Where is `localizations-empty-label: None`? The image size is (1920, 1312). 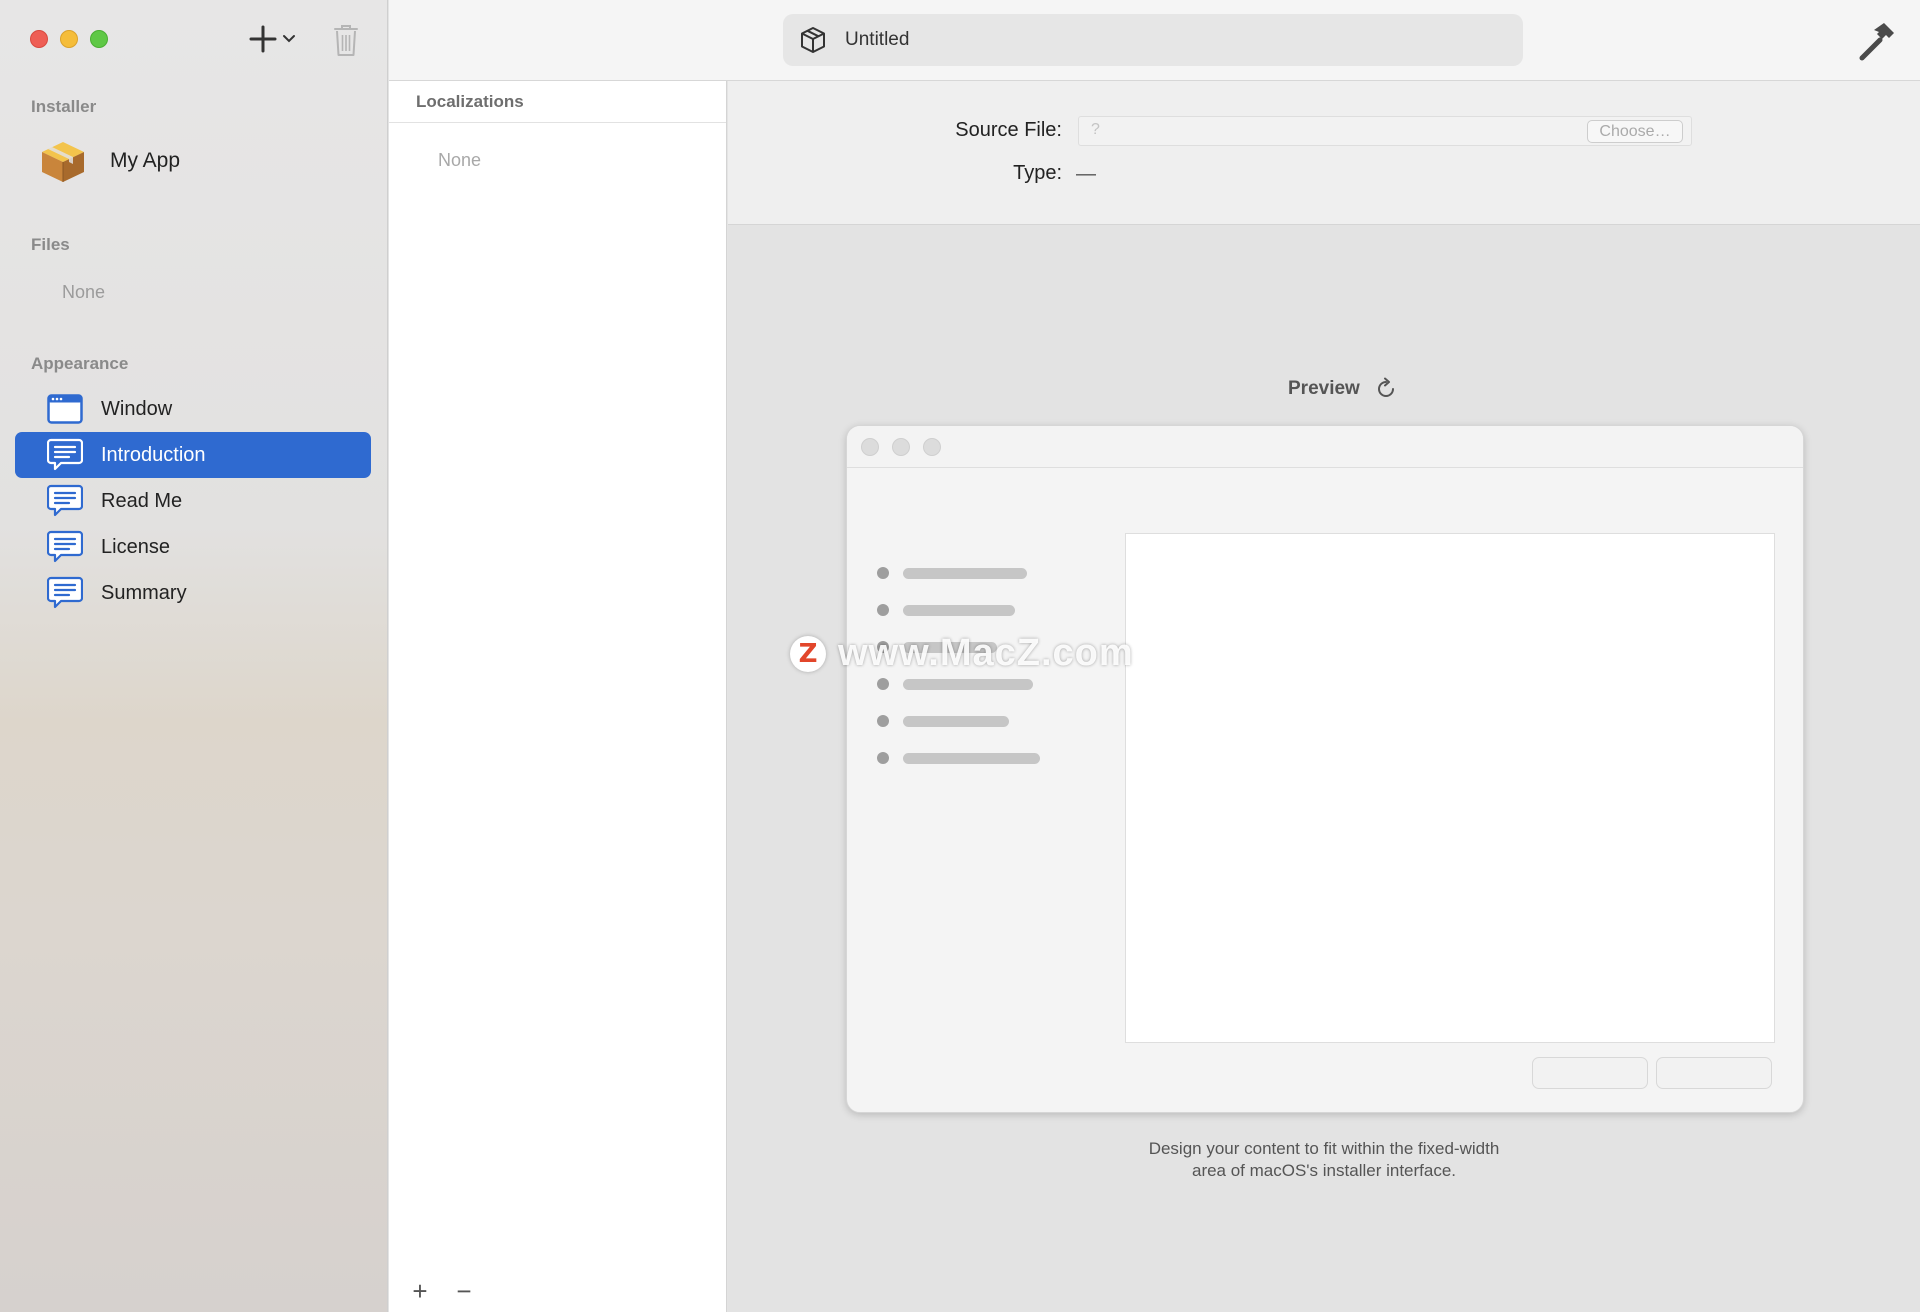
localizations-empty-label: None is located at coordinates (460, 160).